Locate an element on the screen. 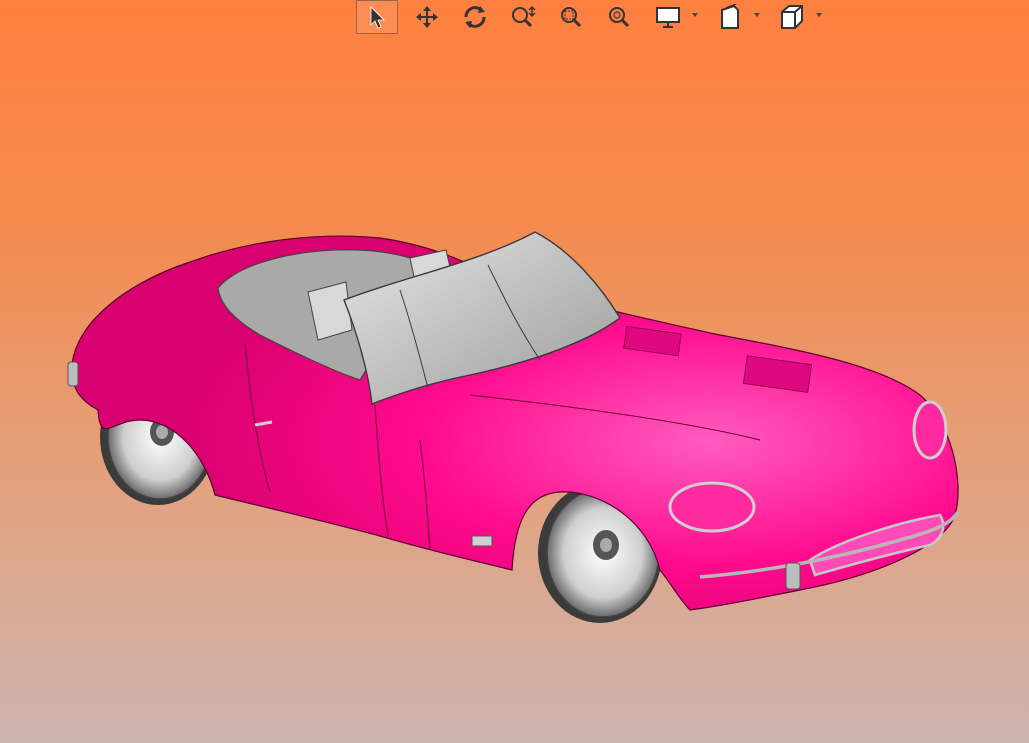 The width and height of the screenshot is (1029, 743). move-arrows-icon is located at coordinates (427, 17).